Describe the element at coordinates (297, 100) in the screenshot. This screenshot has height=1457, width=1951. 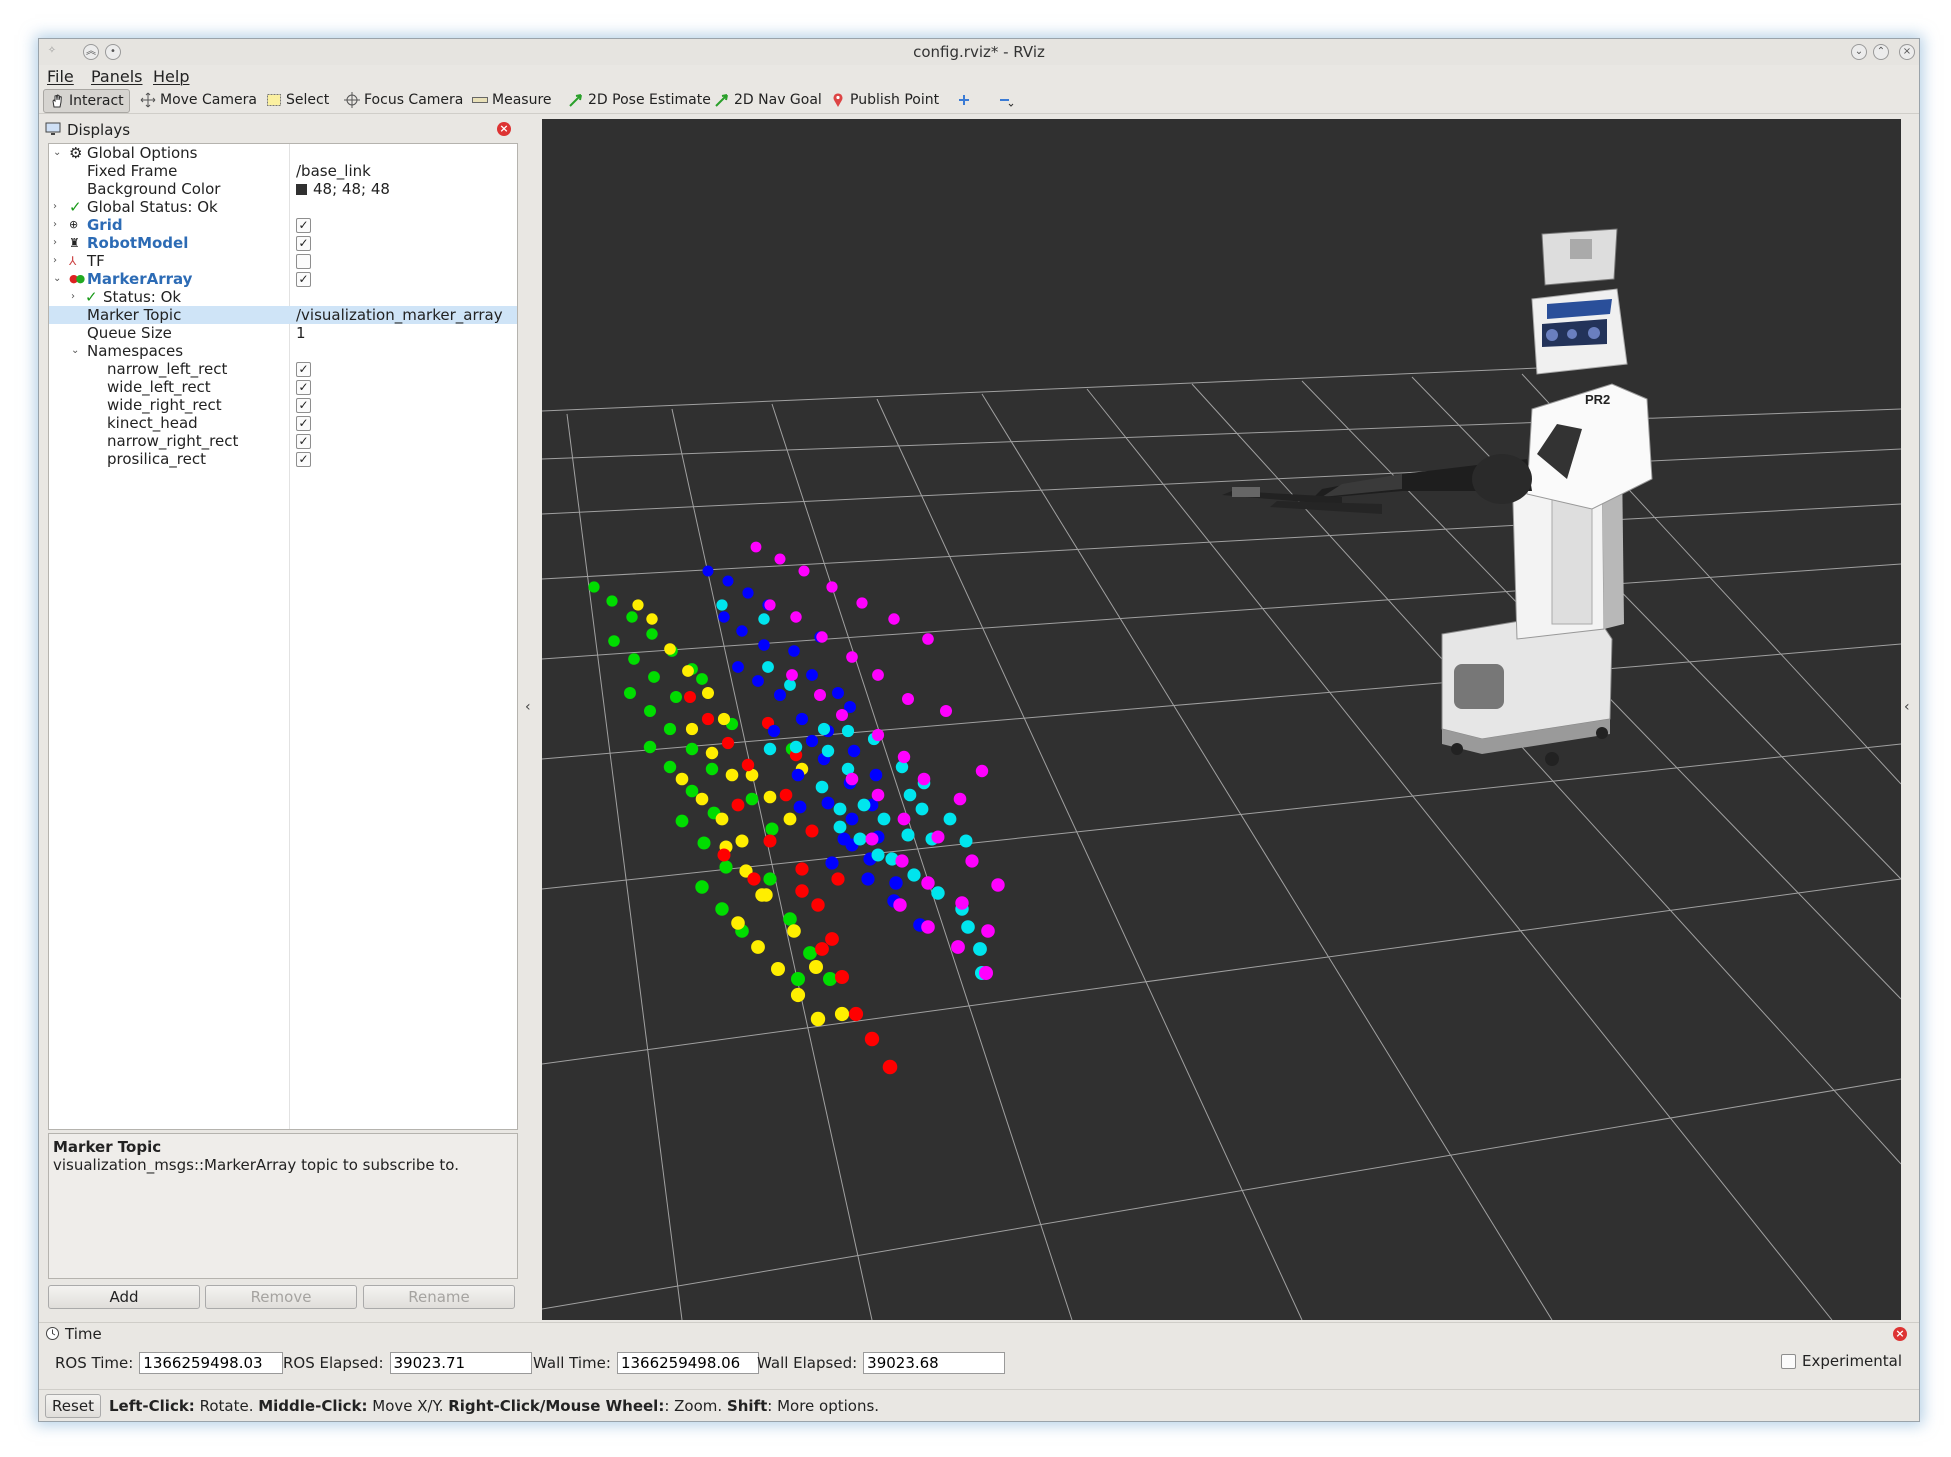
I see `tool-select: Select` at that location.